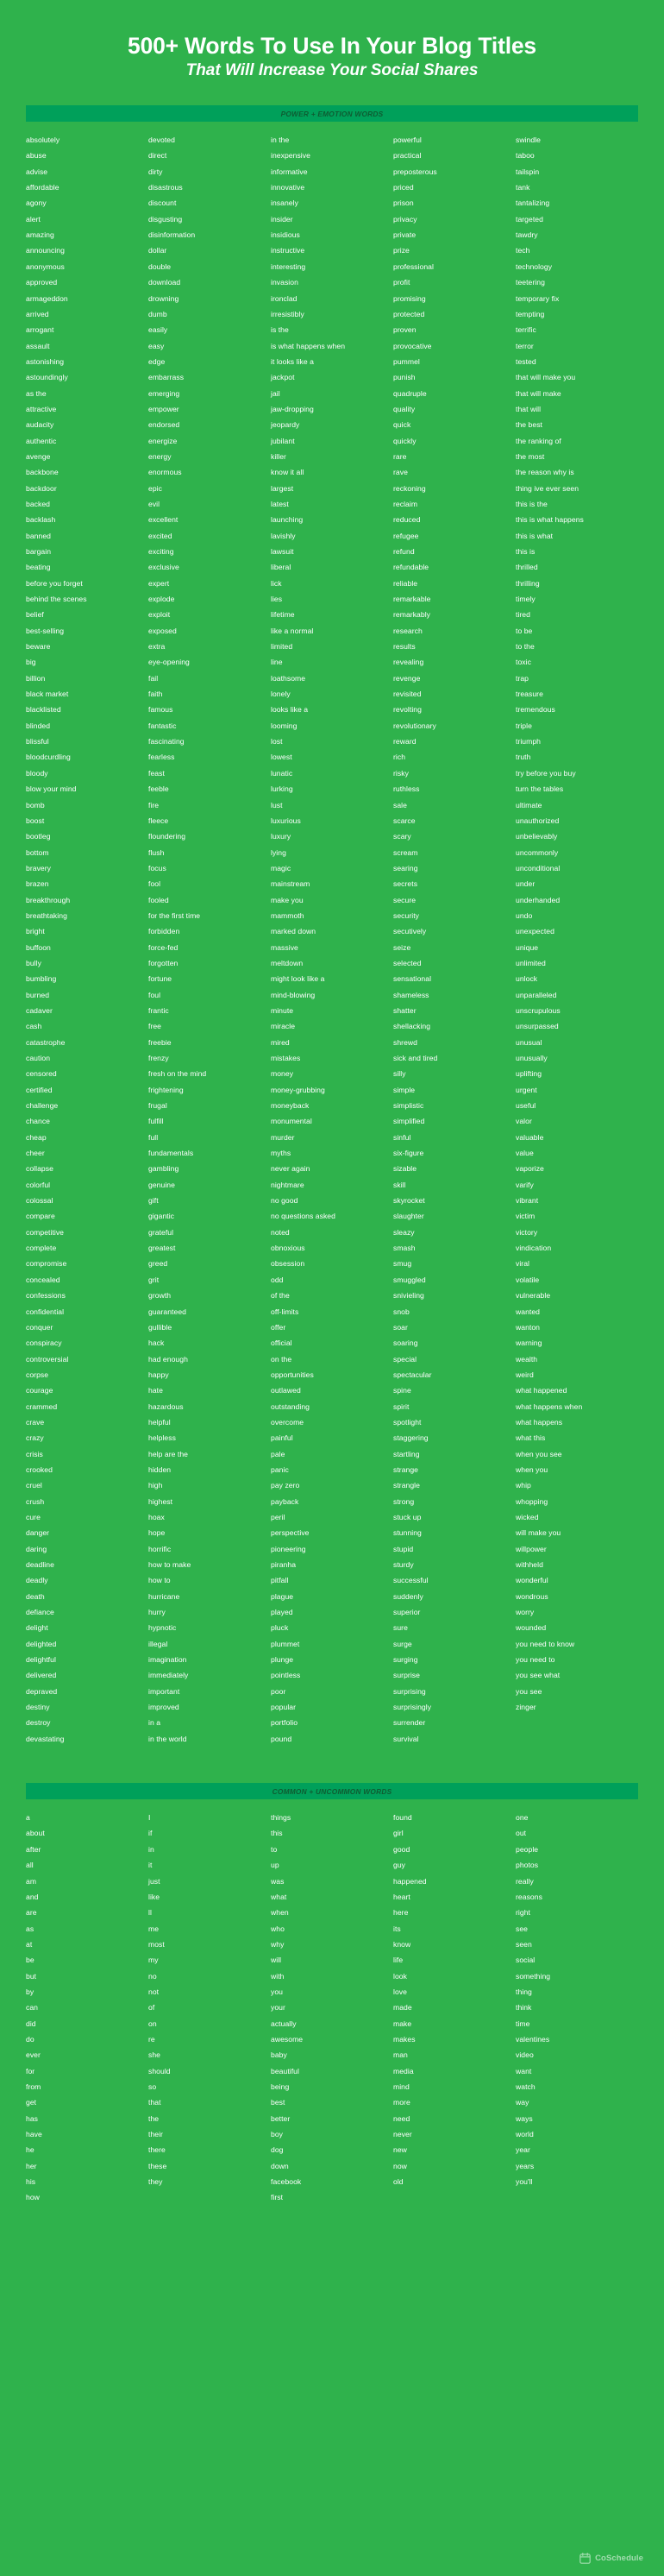 Image resolution: width=664 pixels, height=2576 pixels. Describe the element at coordinates (282, 1010) in the screenshot. I see `word-item: minute` at that location.